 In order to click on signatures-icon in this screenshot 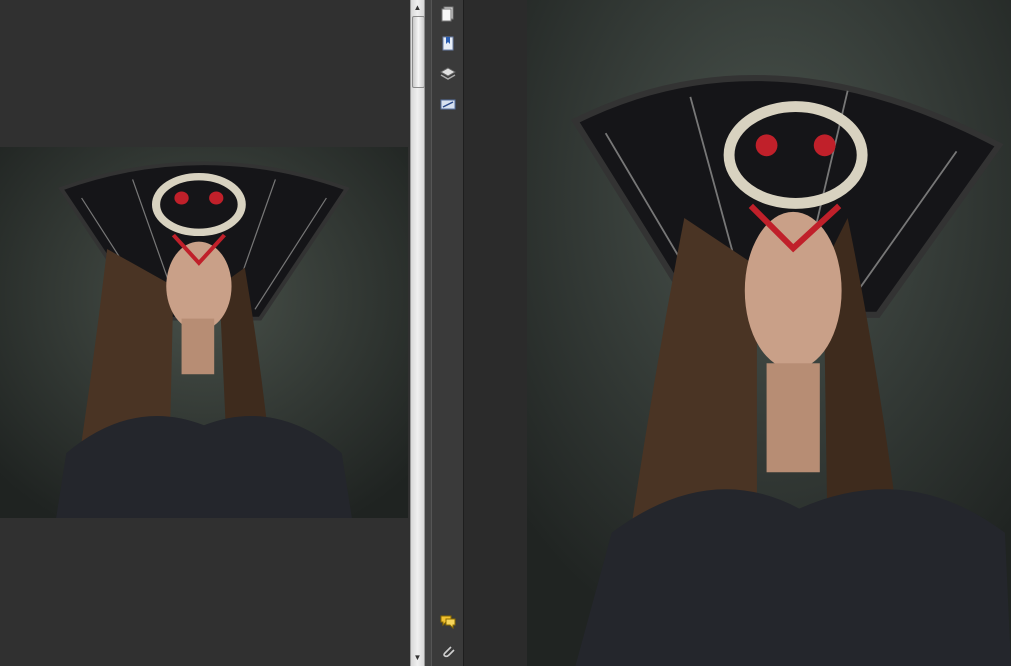, I will do `click(448, 104)`.